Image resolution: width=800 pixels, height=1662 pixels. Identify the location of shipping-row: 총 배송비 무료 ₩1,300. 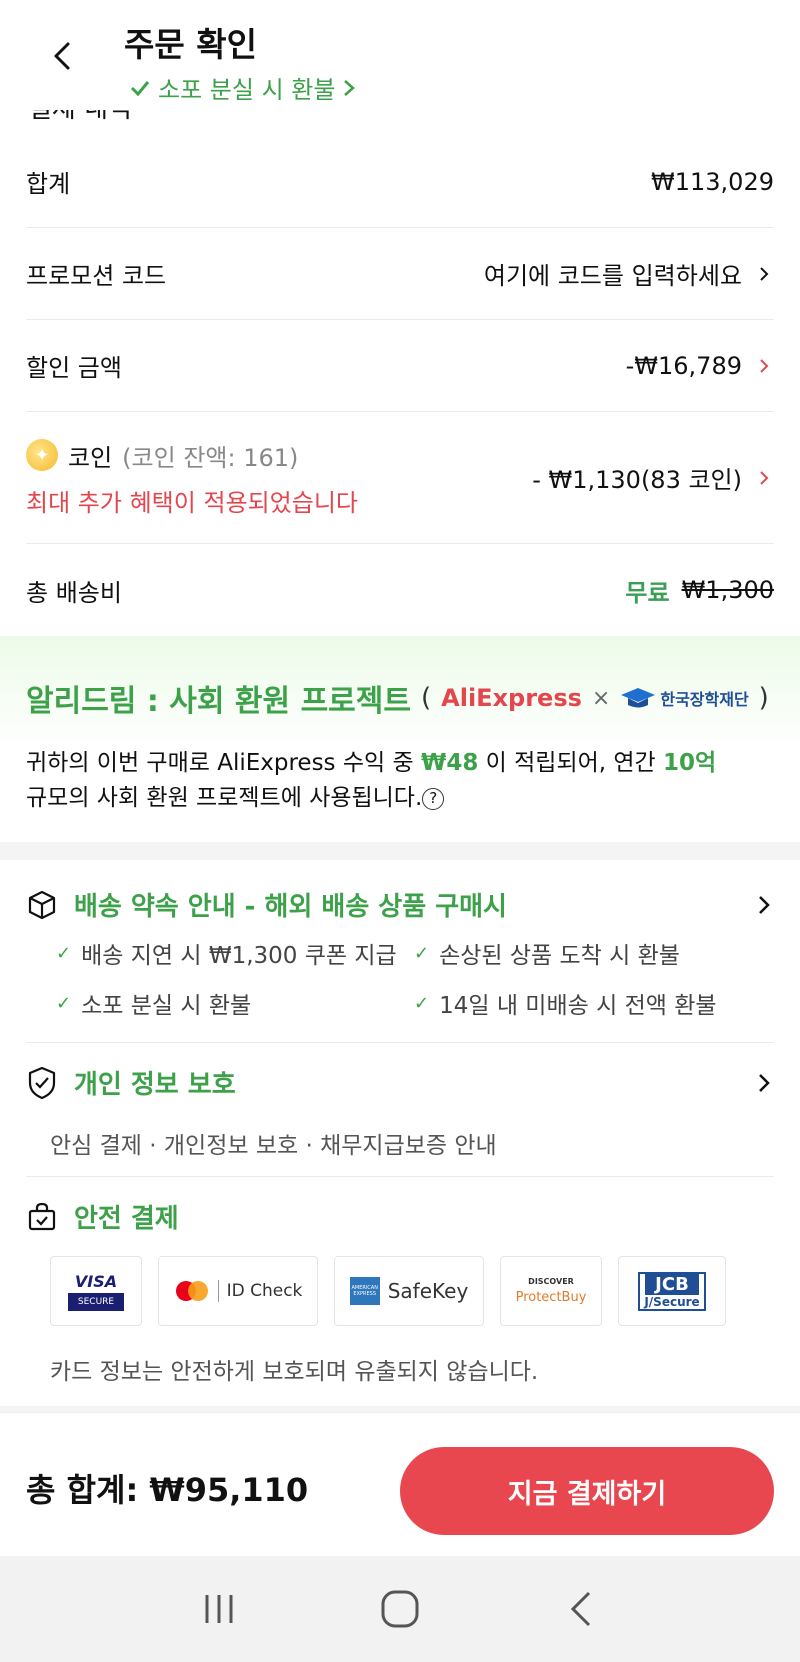
(400, 590).